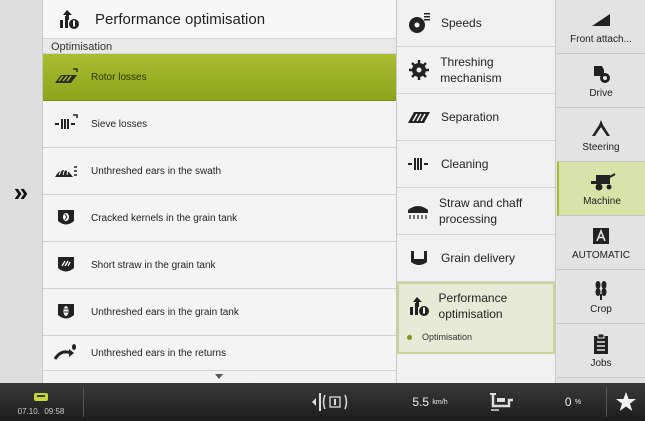 This screenshot has width=645, height=421. Describe the element at coordinates (66, 353) in the screenshot. I see `returns-ears-icon` at that location.